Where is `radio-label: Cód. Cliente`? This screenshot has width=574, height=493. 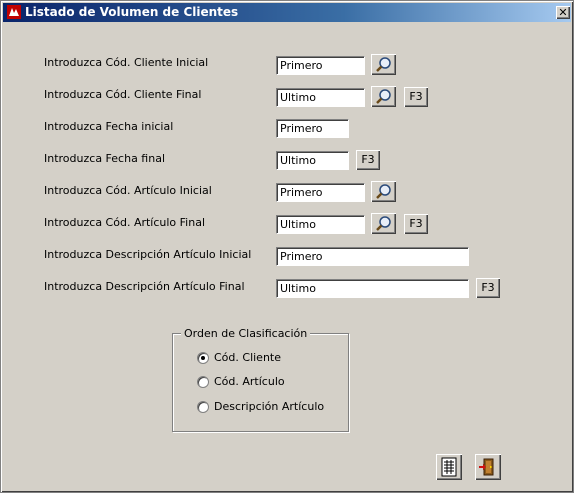
radio-label: Cód. Cliente is located at coordinates (247, 357).